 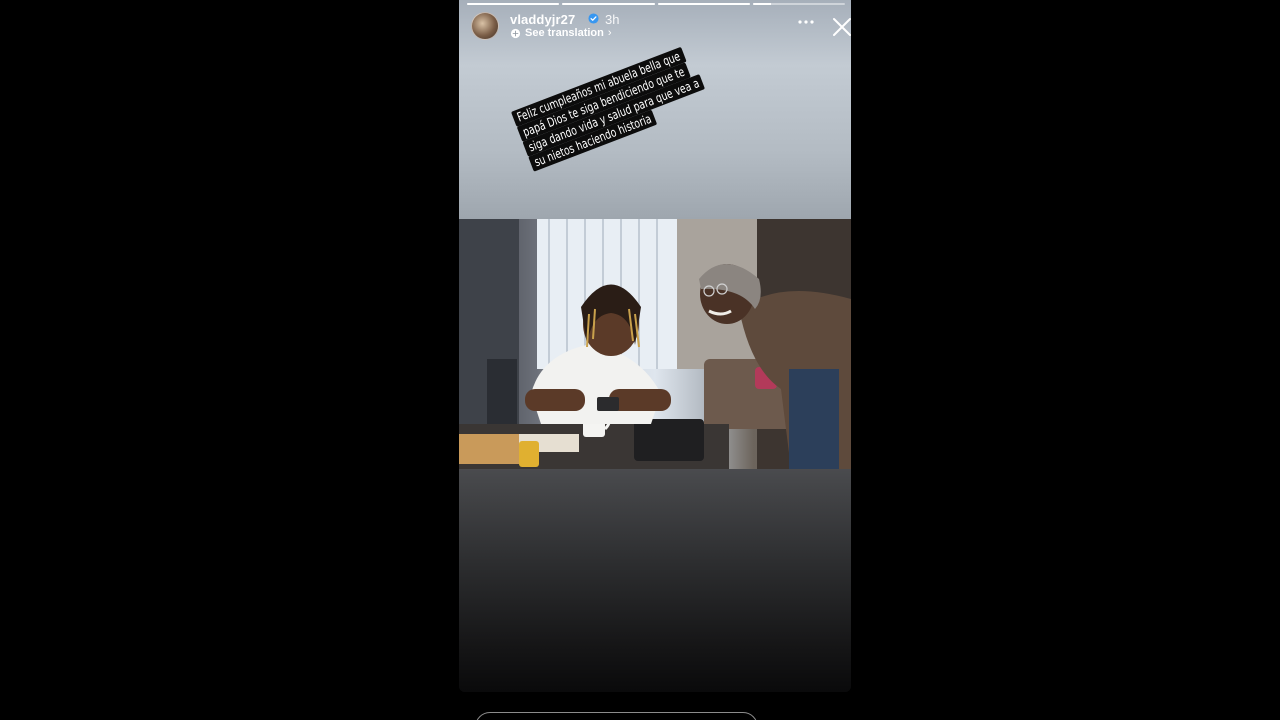 What do you see at coordinates (616, 716) in the screenshot?
I see `reply-input` at bounding box center [616, 716].